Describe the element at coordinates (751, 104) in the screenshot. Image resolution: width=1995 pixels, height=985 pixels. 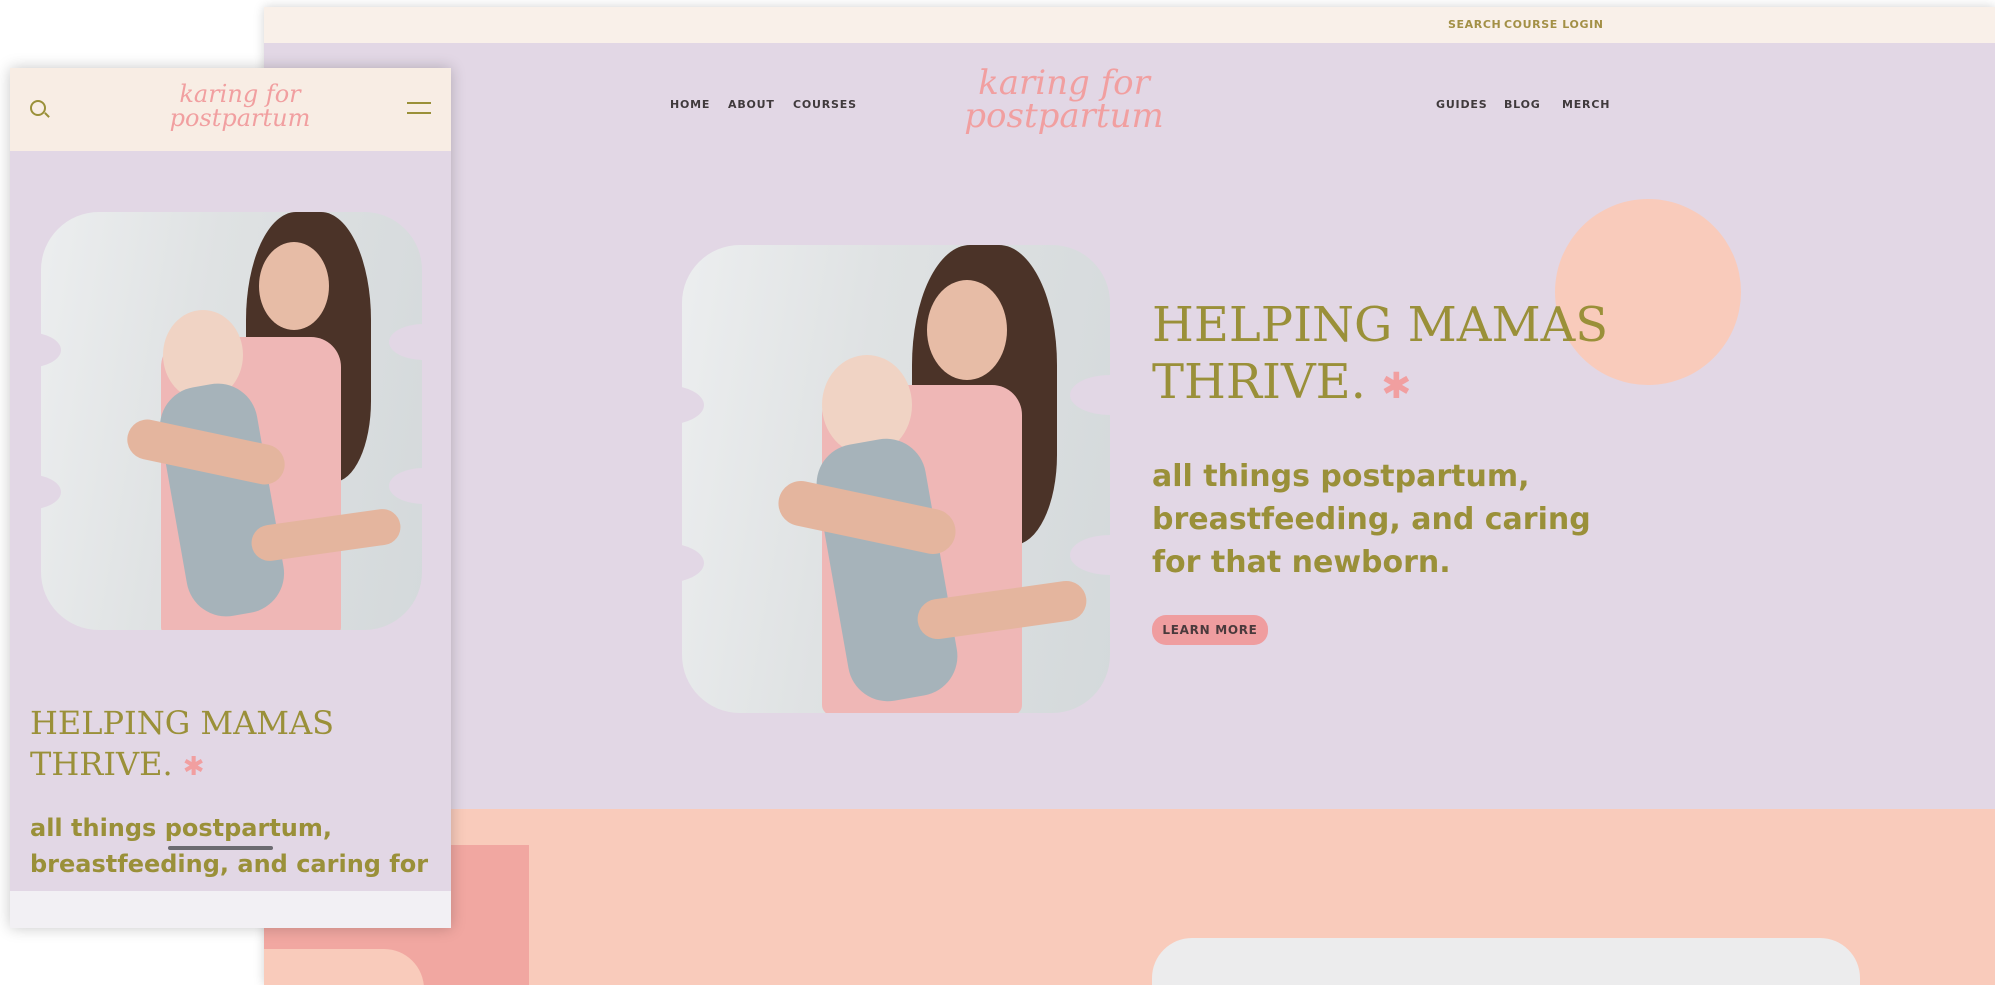
I see `nav-about: ABOUT` at that location.